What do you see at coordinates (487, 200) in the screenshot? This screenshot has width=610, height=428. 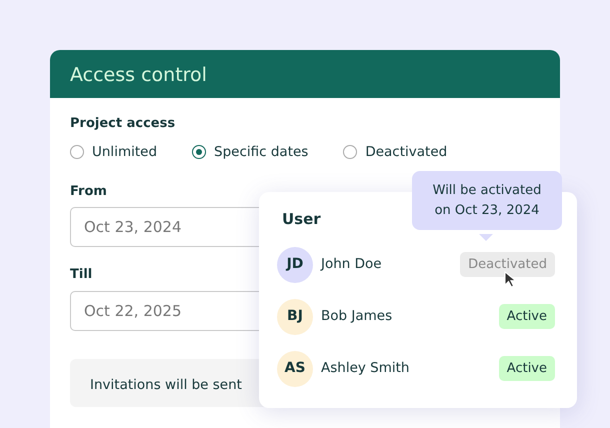 I see `tooltip: Will be activated on Oct 23, 2024` at bounding box center [487, 200].